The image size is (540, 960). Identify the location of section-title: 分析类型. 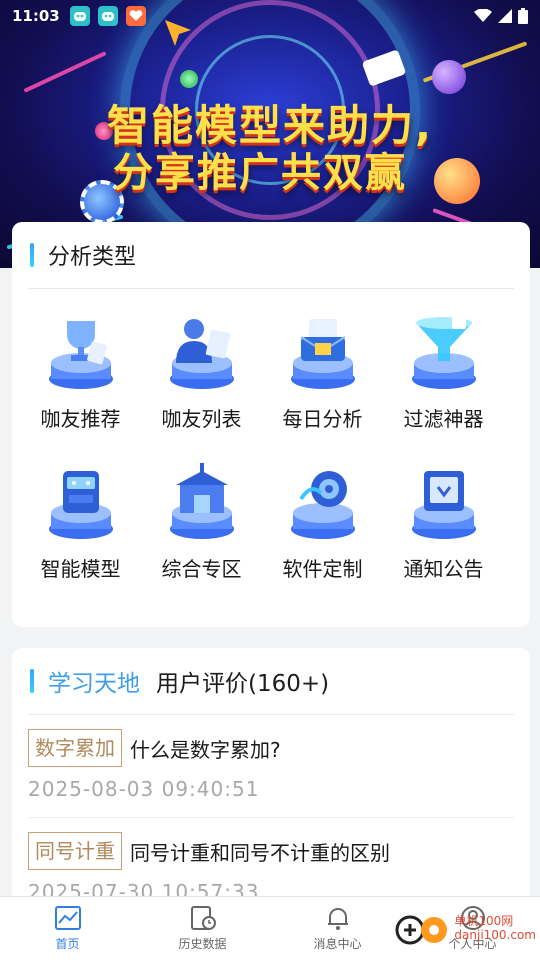
(92, 257).